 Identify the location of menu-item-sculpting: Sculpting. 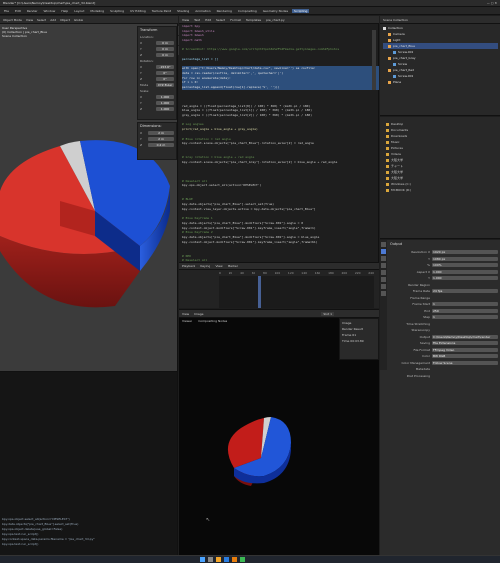
(117, 11).